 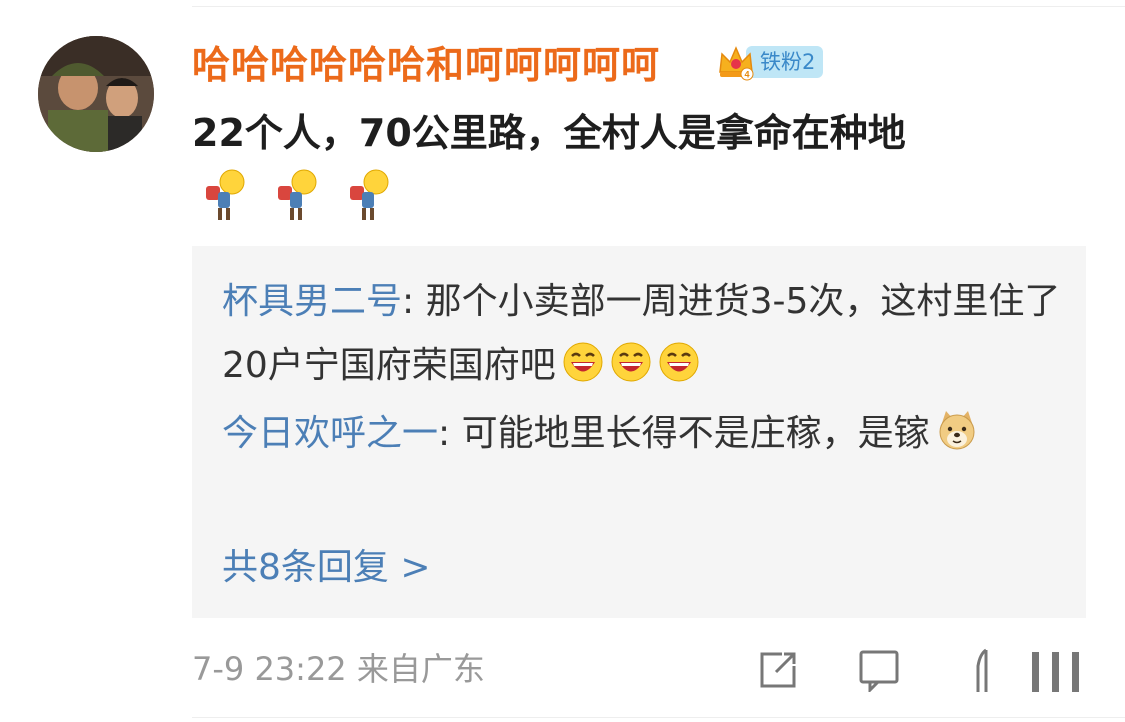 What do you see at coordinates (658, 717) in the screenshot?
I see `bottom-divider` at bounding box center [658, 717].